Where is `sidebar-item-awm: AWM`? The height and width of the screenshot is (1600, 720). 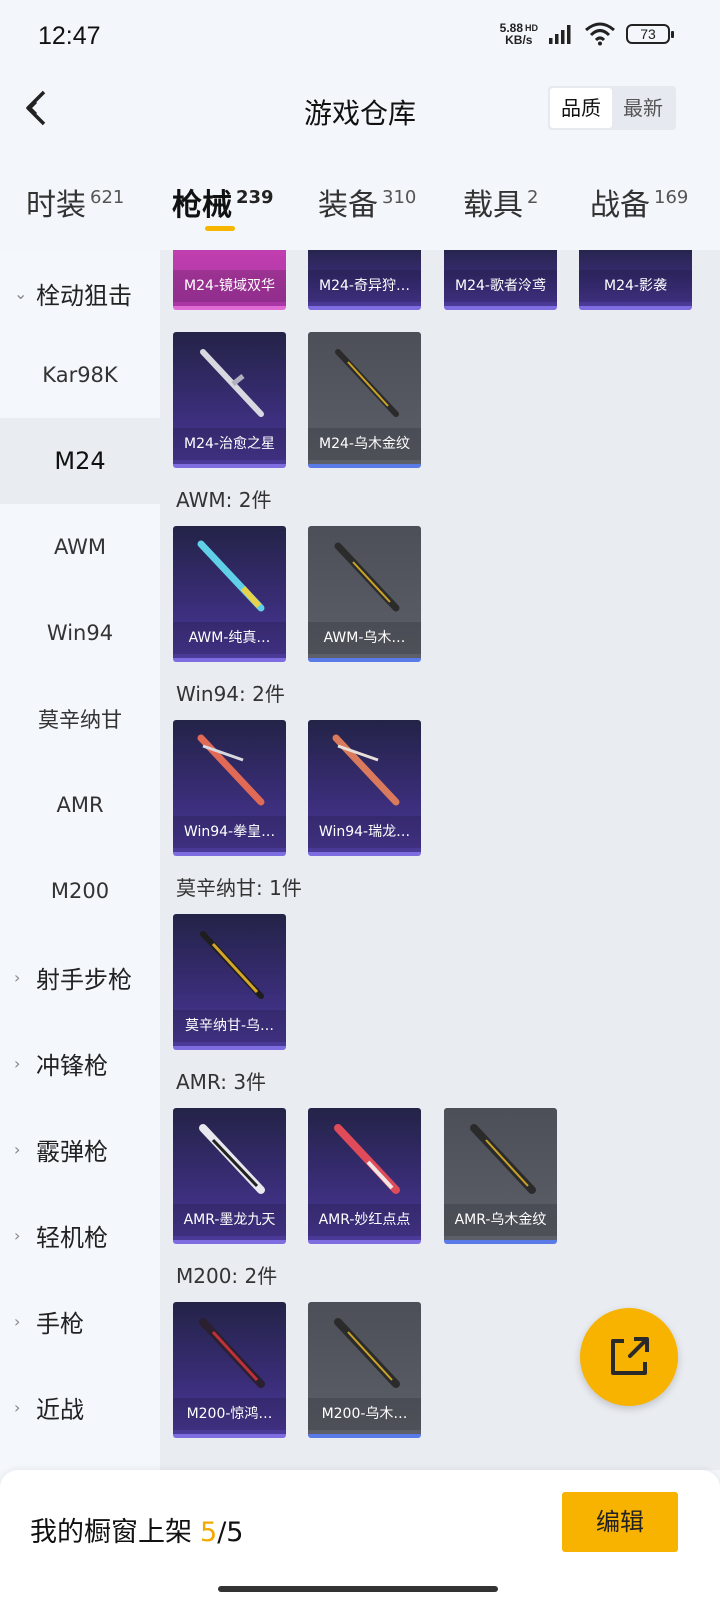 sidebar-item-awm: AWM is located at coordinates (80, 547).